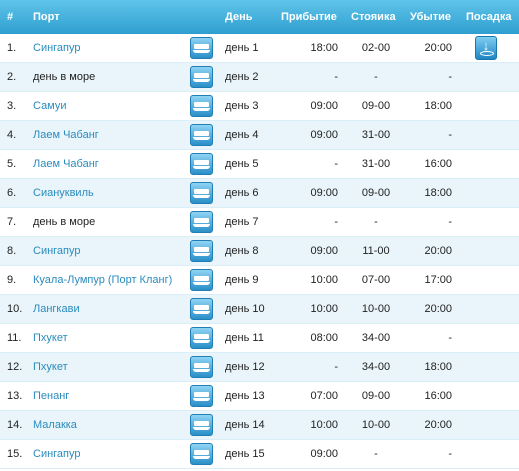  What do you see at coordinates (242, 193) in the screenshot?
I see `day-label: день 6` at bounding box center [242, 193].